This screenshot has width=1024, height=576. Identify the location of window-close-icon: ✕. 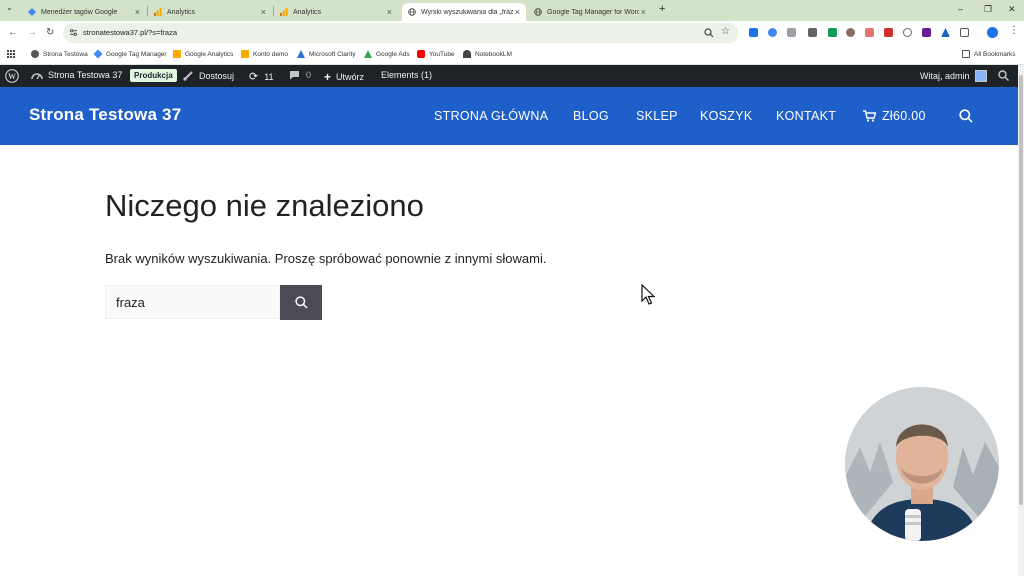
(1012, 9).